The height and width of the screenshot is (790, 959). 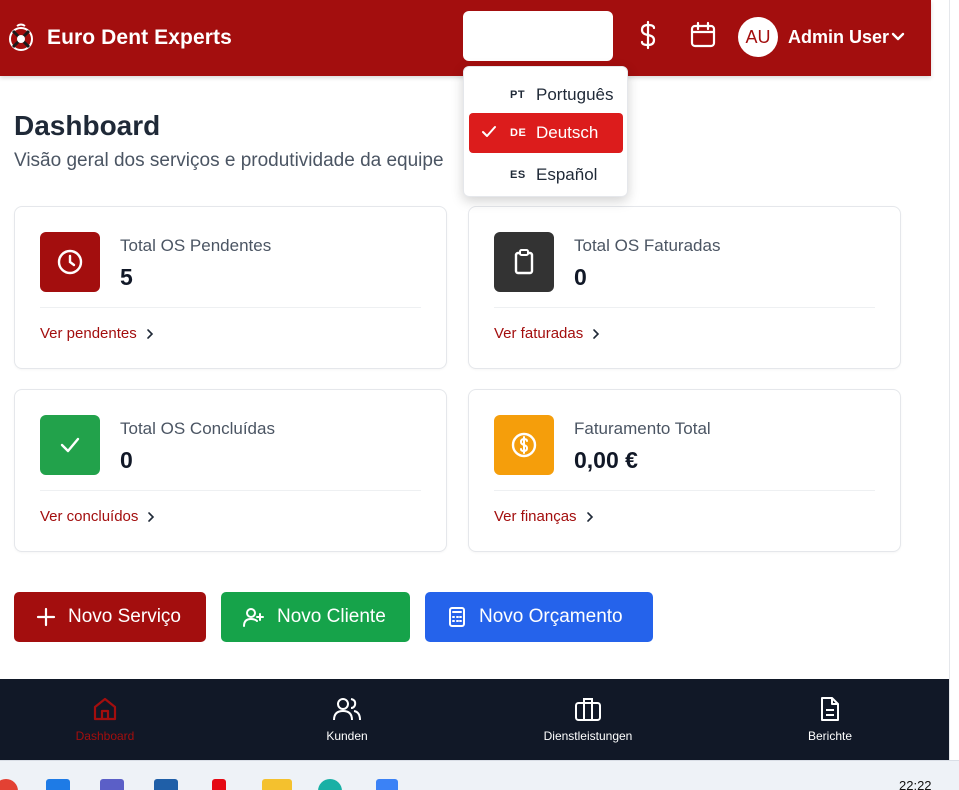 What do you see at coordinates (830, 736) in the screenshot?
I see `nav-label: Berichte` at bounding box center [830, 736].